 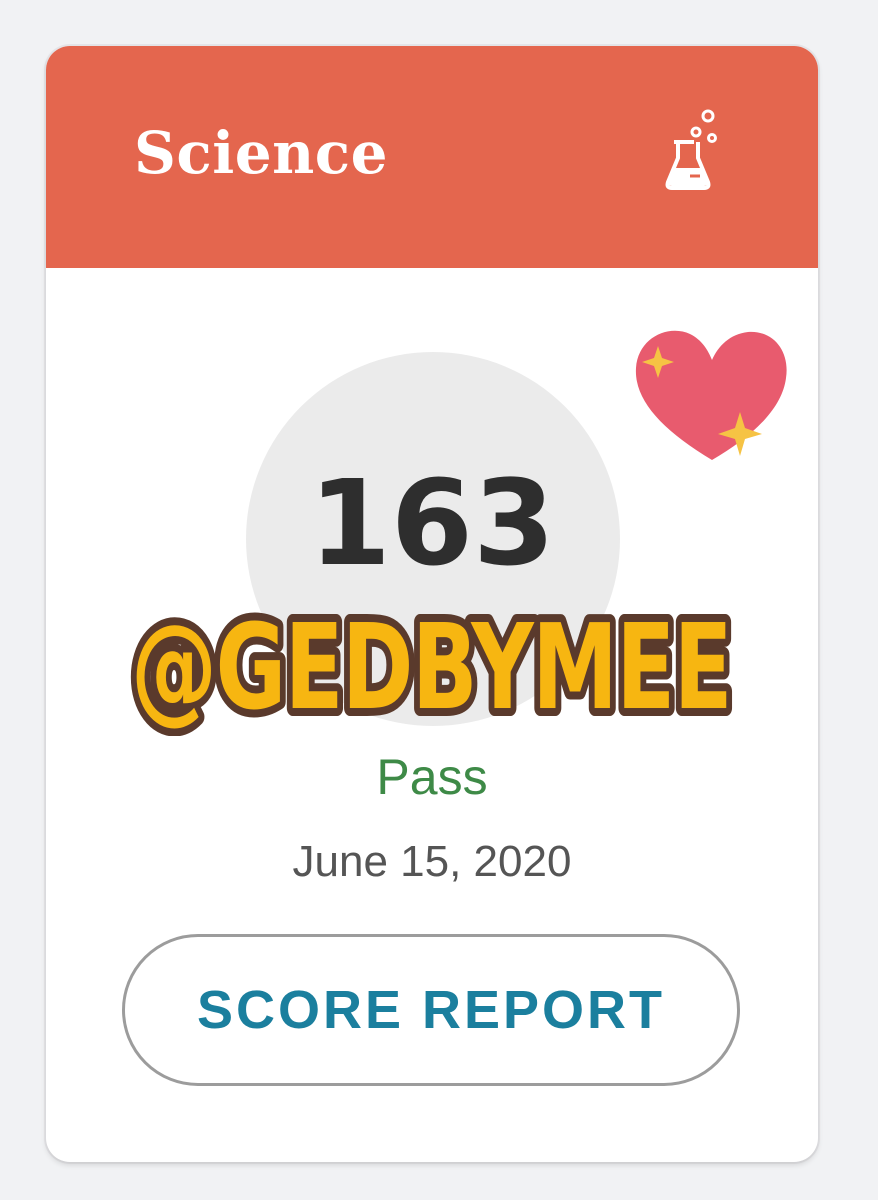 I want to click on score-value: 163, so click(x=432, y=523).